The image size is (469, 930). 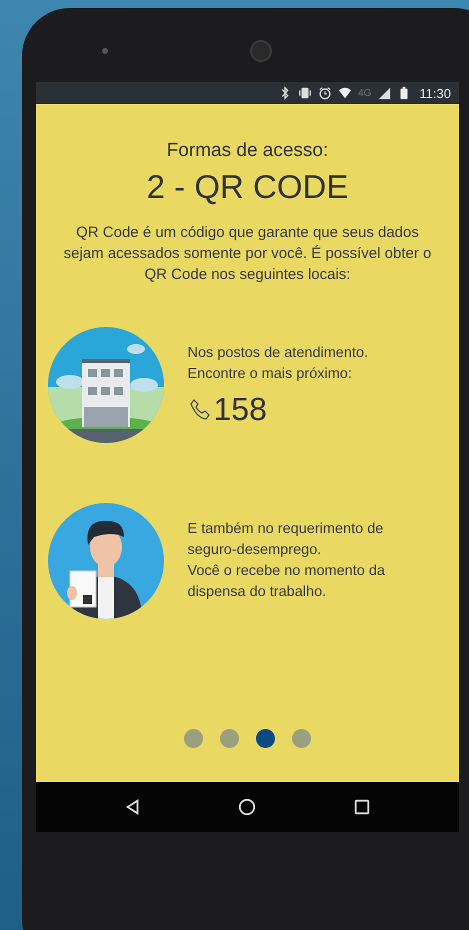 I want to click on phone-icon, so click(x=200, y=409).